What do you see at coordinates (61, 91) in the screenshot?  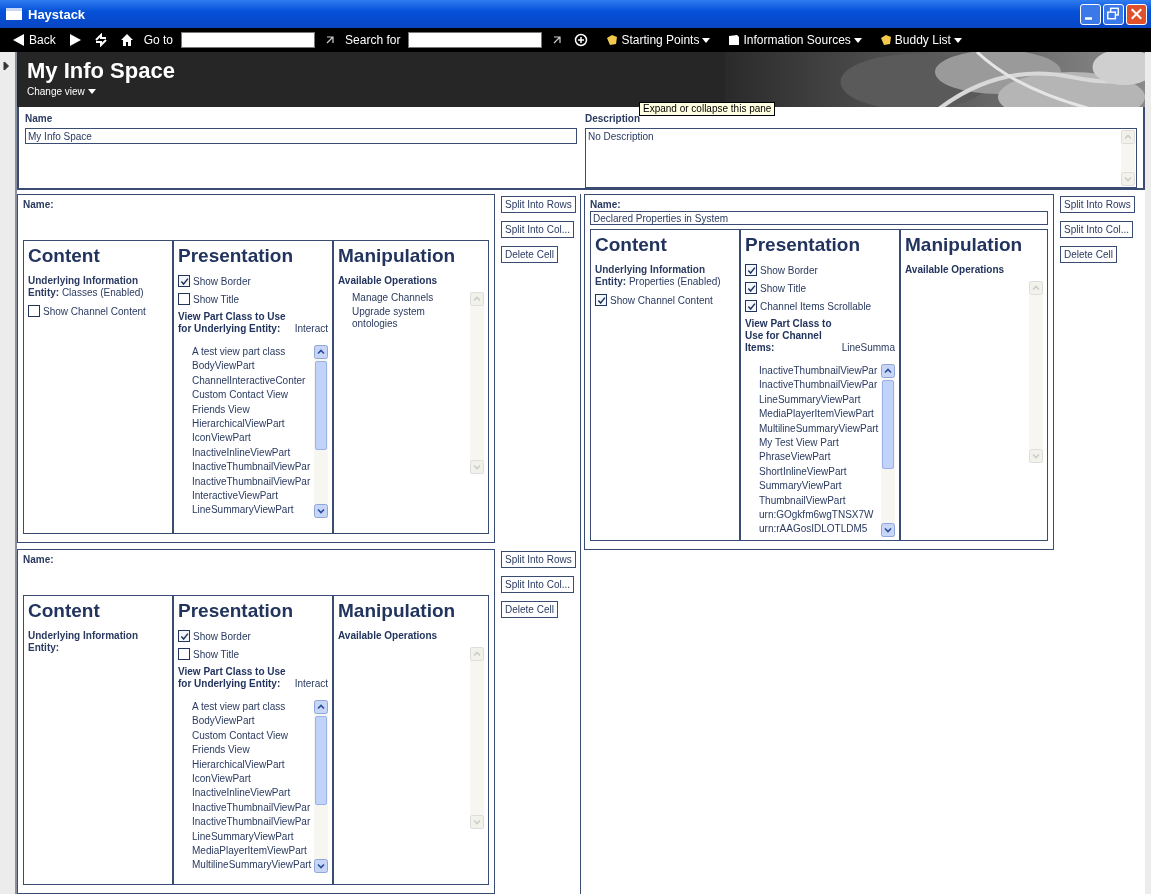 I see `change-view-menu: Change view` at bounding box center [61, 91].